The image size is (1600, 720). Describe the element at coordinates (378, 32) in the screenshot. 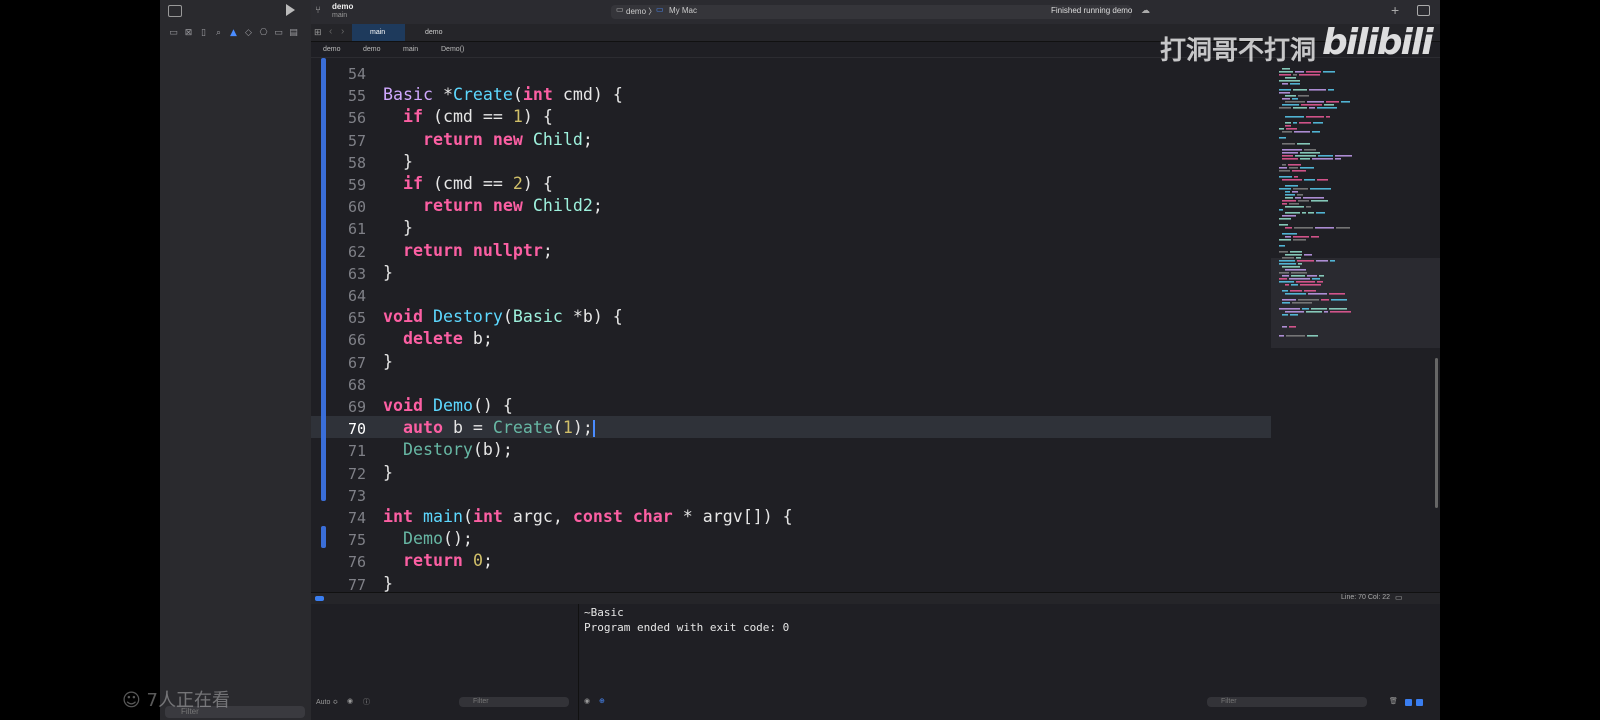

I see `tab-main: main` at that location.